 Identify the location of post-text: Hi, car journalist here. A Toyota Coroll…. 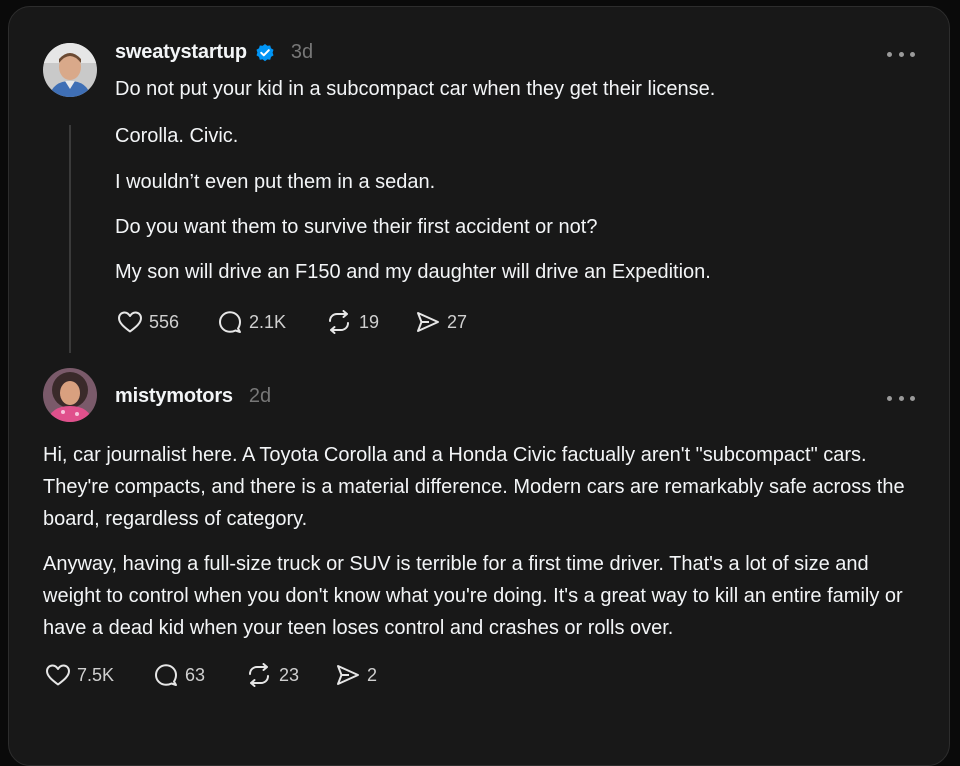
(474, 487).